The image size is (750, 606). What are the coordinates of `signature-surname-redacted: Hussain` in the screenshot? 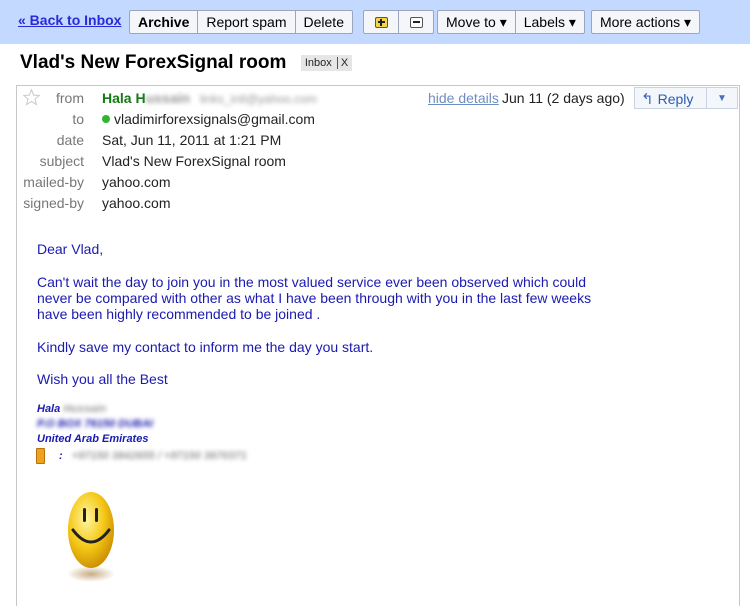 It's located at (85, 409).